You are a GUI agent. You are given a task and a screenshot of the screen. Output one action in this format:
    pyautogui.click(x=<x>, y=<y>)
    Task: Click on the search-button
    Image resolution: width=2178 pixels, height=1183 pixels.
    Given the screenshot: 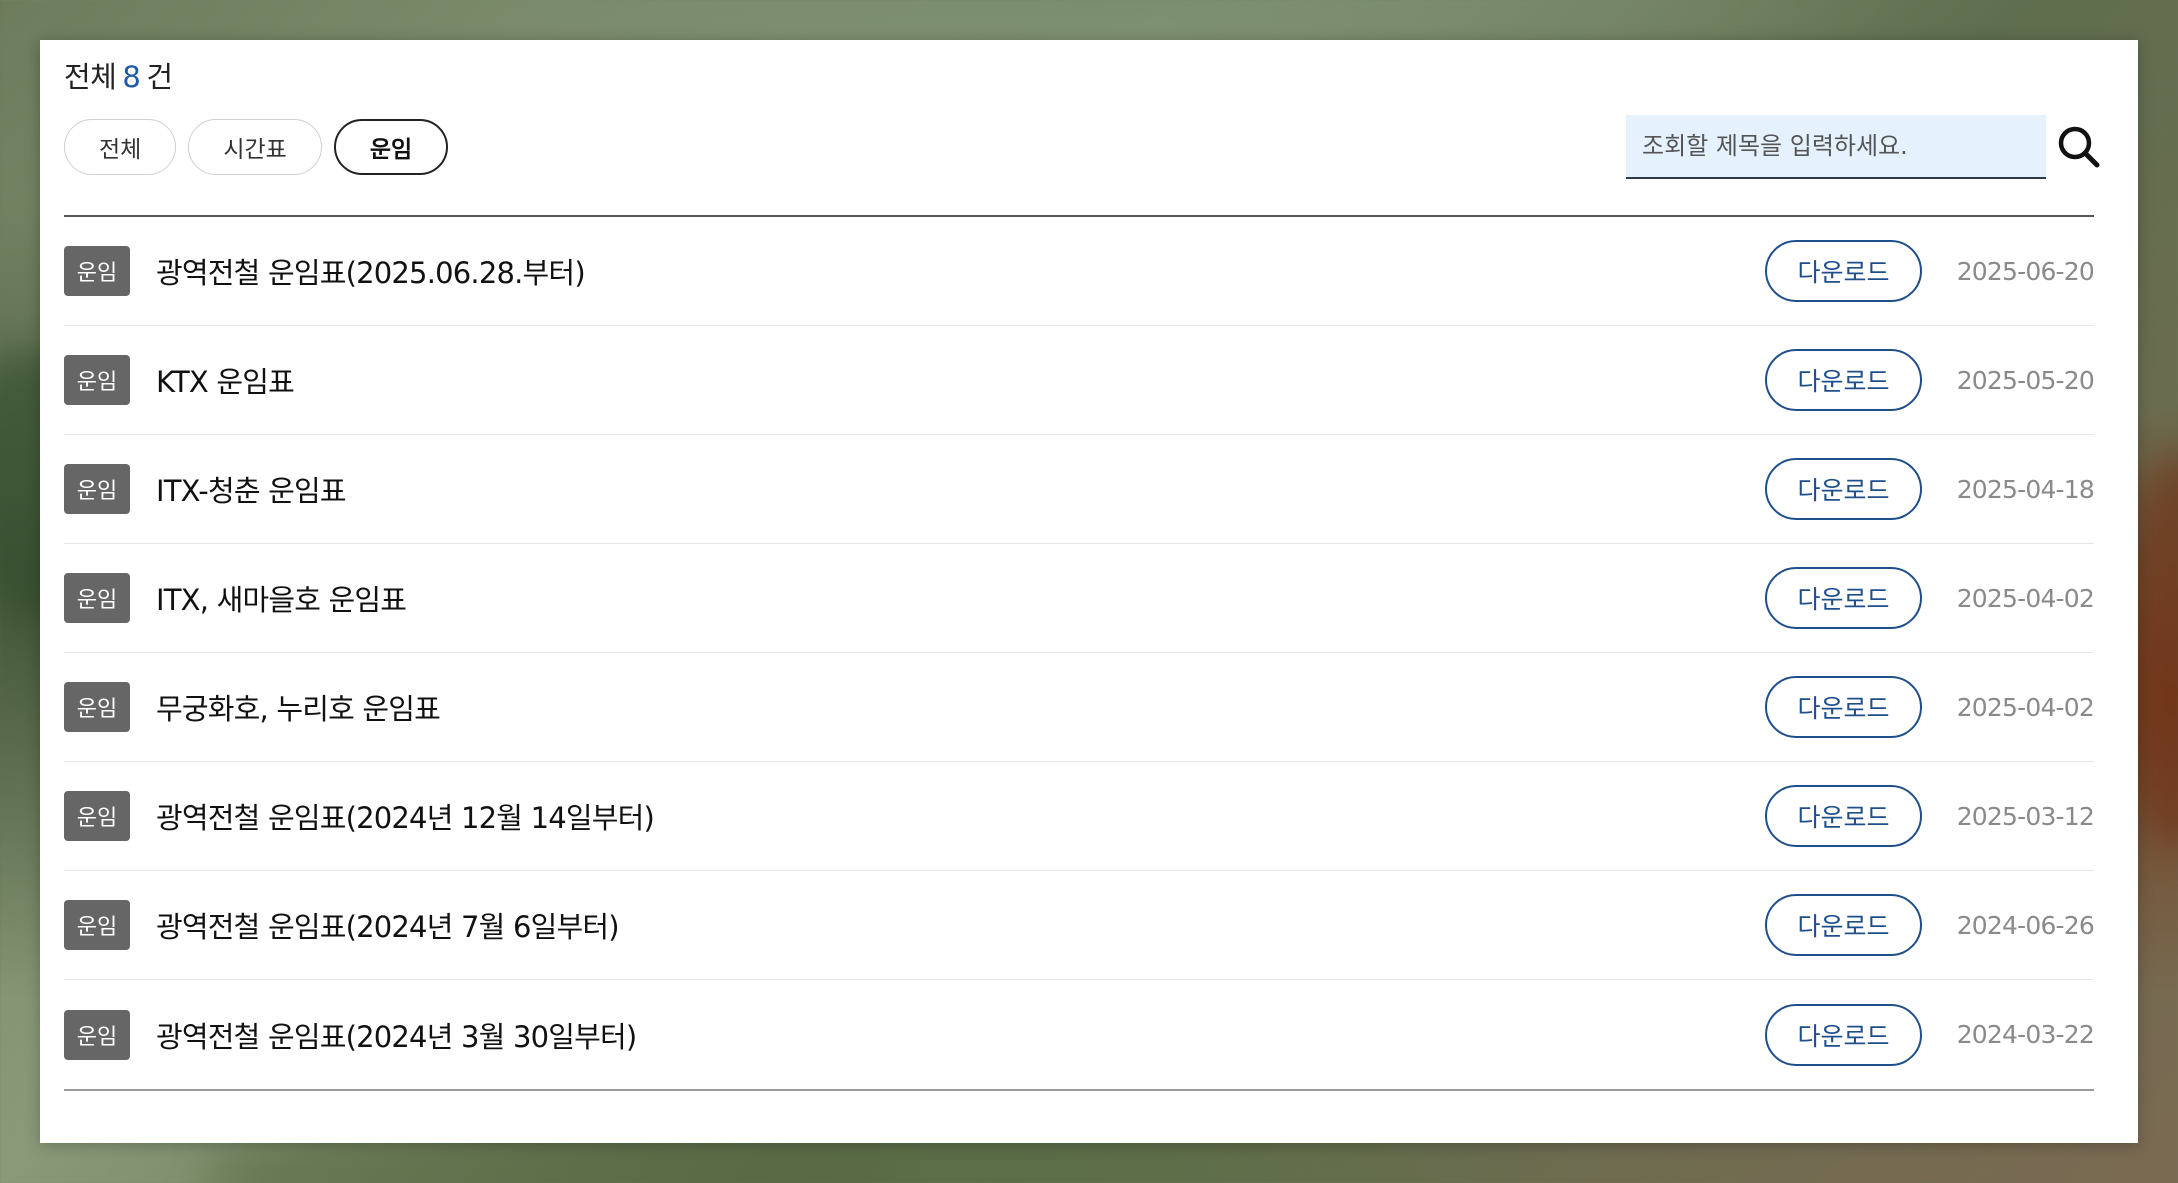 What is the action you would take?
    pyautogui.click(x=2079, y=147)
    